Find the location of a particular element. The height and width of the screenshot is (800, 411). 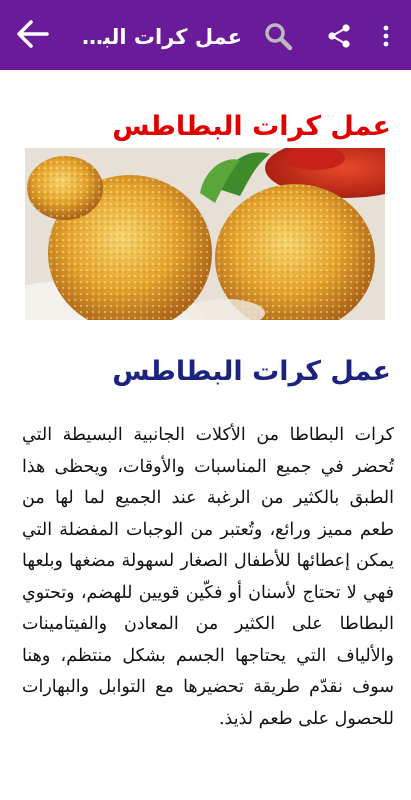

share-button is located at coordinates (339, 38).